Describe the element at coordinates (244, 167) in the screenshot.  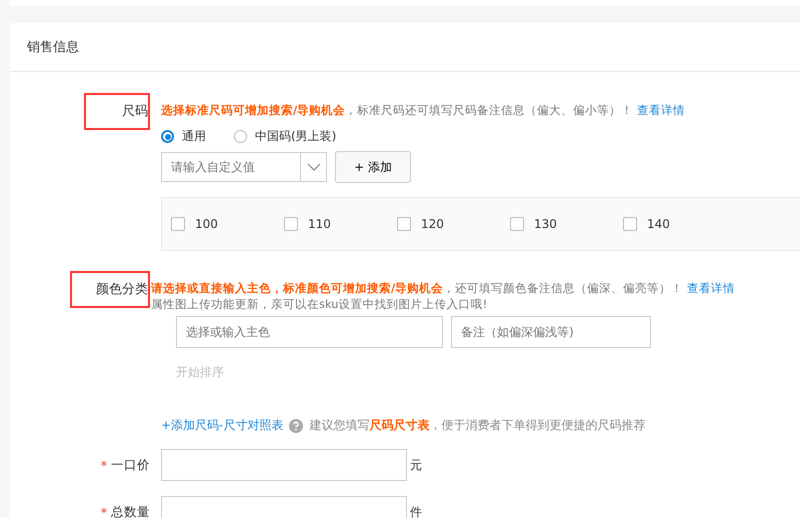
I see `custom-value-combobox: 请输入自定义值` at that location.